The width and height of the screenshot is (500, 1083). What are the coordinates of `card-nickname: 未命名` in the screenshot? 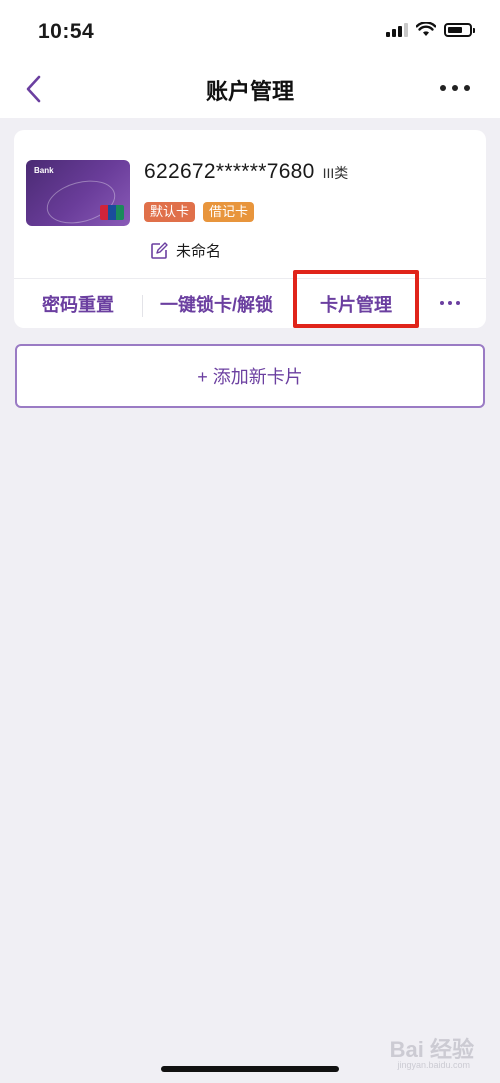 It's located at (199, 251).